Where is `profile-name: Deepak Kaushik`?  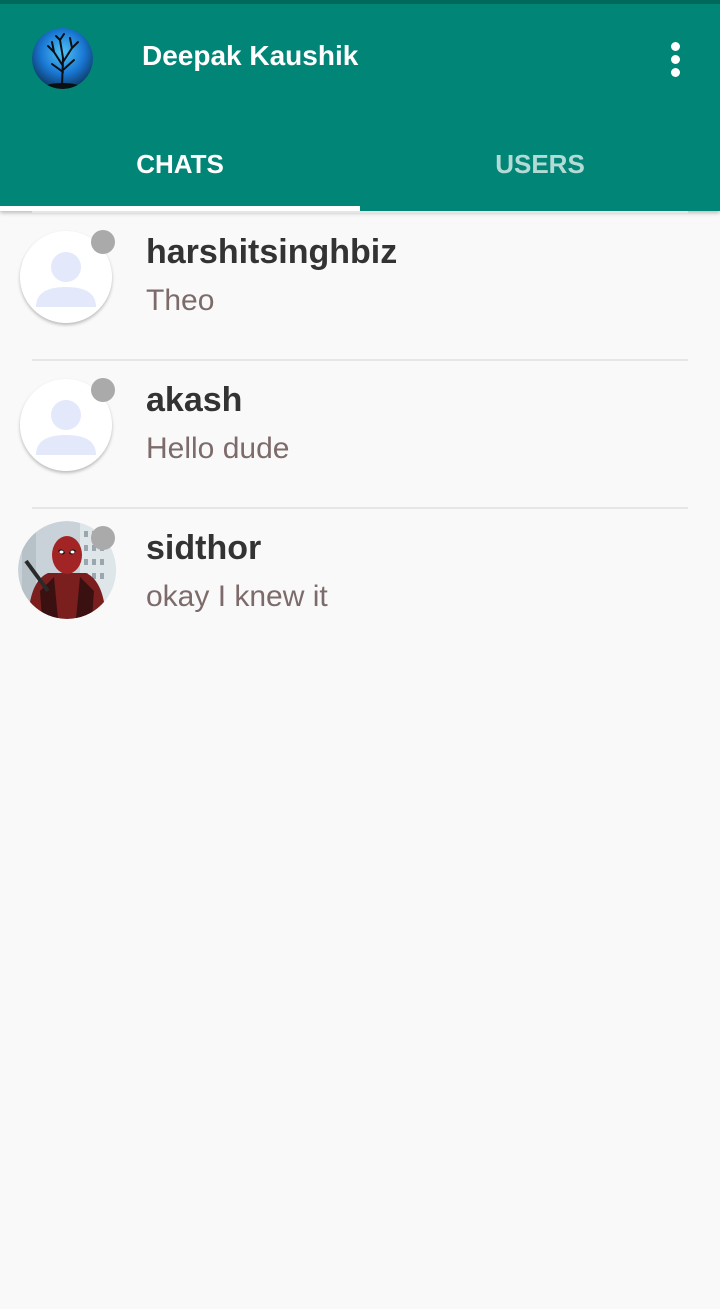
profile-name: Deepak Kaushik is located at coordinates (250, 55).